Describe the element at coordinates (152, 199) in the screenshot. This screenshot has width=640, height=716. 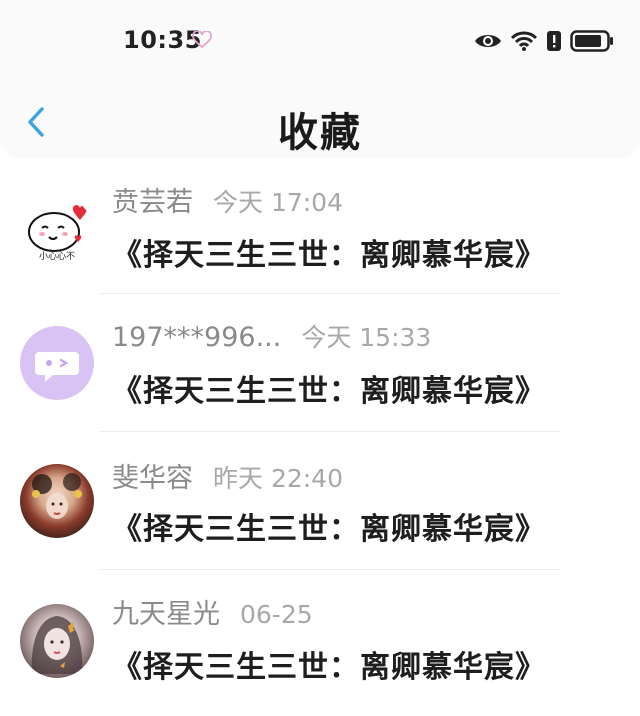
I see `user-name: 贲芸若` at that location.